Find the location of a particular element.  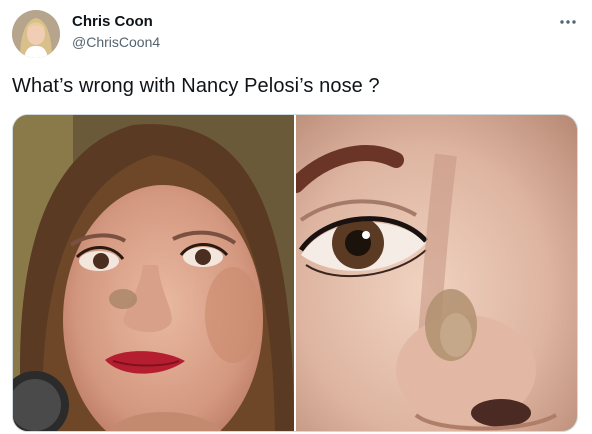

more-horizontal-icon is located at coordinates (568, 22).